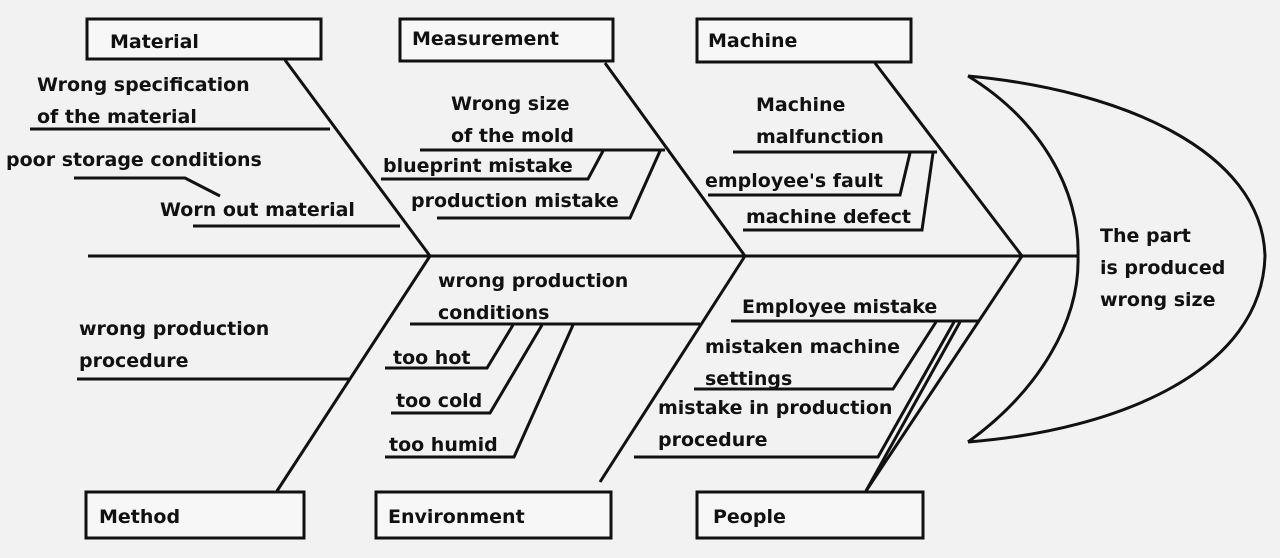  I want to click on bone-people, so click(944, 373).